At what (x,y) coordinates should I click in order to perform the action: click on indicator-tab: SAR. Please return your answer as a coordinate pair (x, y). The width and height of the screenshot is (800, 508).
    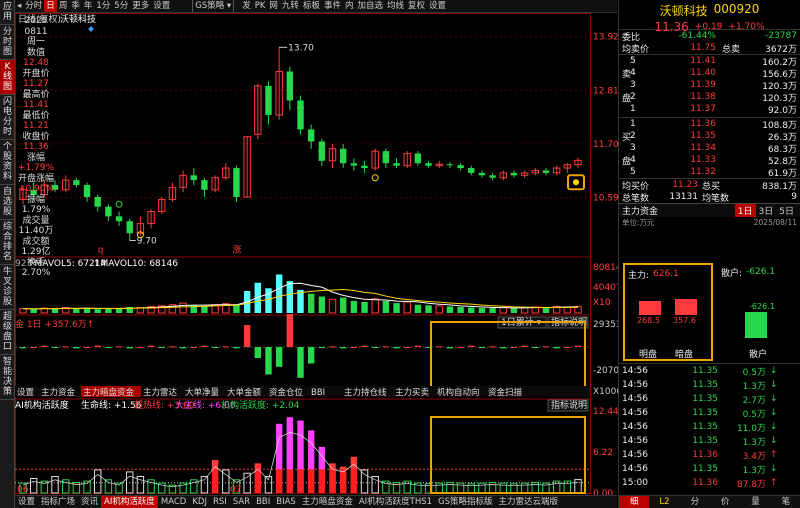
    Looking at the image, I should click on (241, 502).